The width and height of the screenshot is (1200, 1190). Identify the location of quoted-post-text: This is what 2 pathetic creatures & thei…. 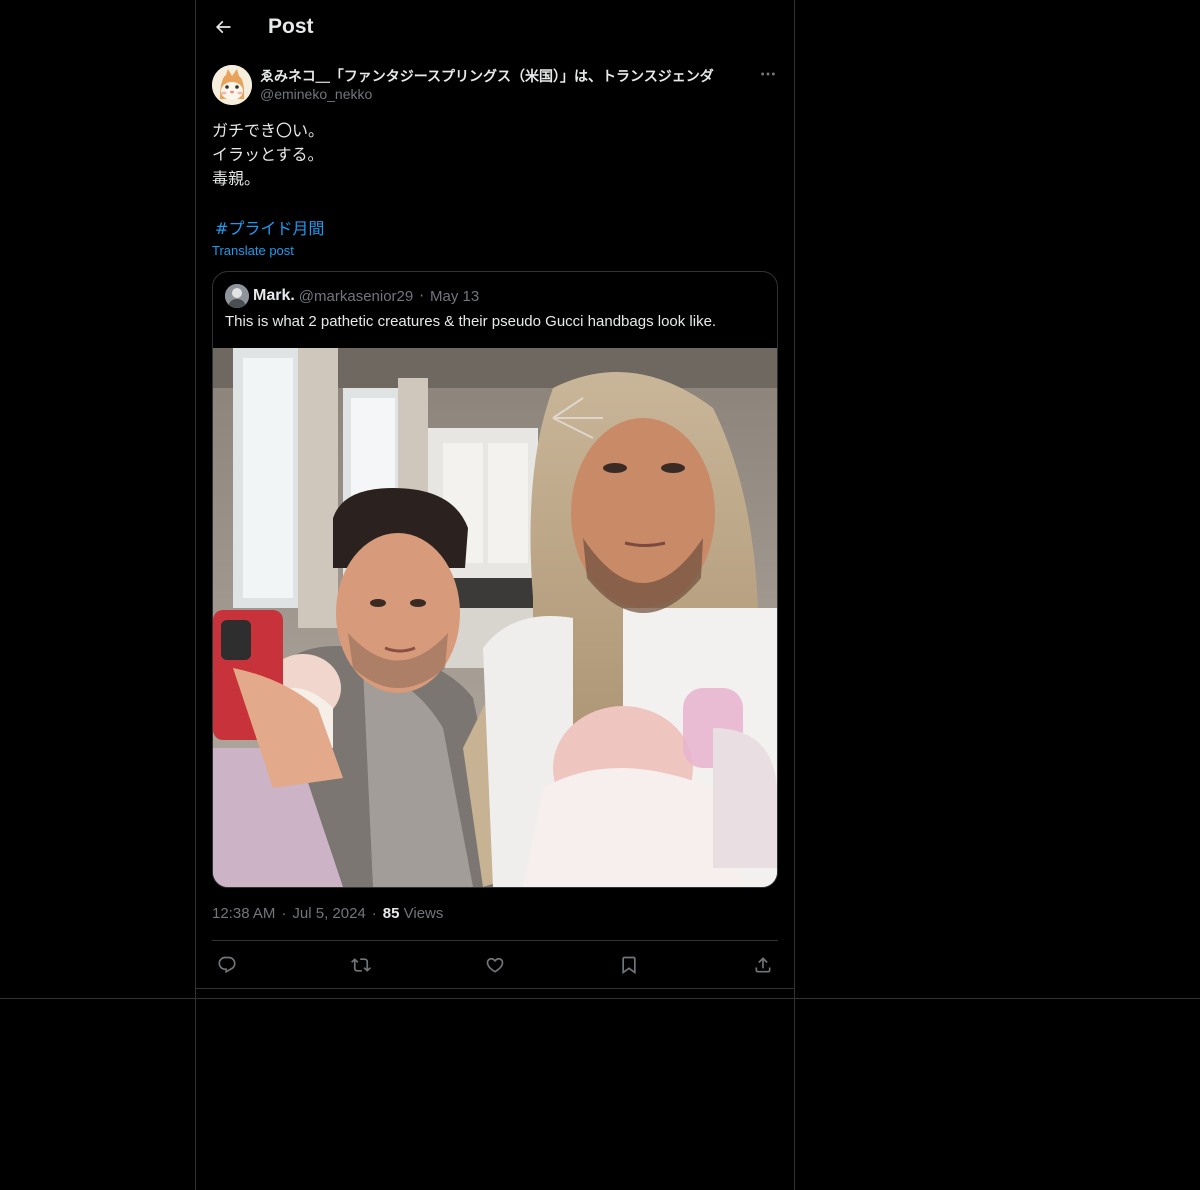
(471, 321).